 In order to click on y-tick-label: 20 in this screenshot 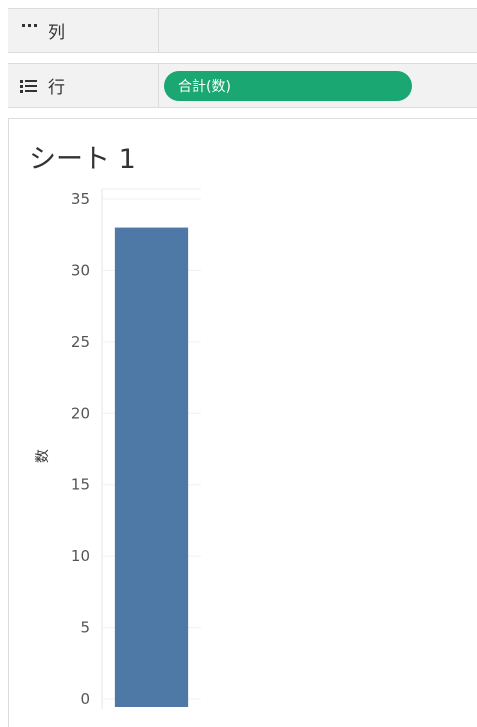, I will do `click(80, 413)`.